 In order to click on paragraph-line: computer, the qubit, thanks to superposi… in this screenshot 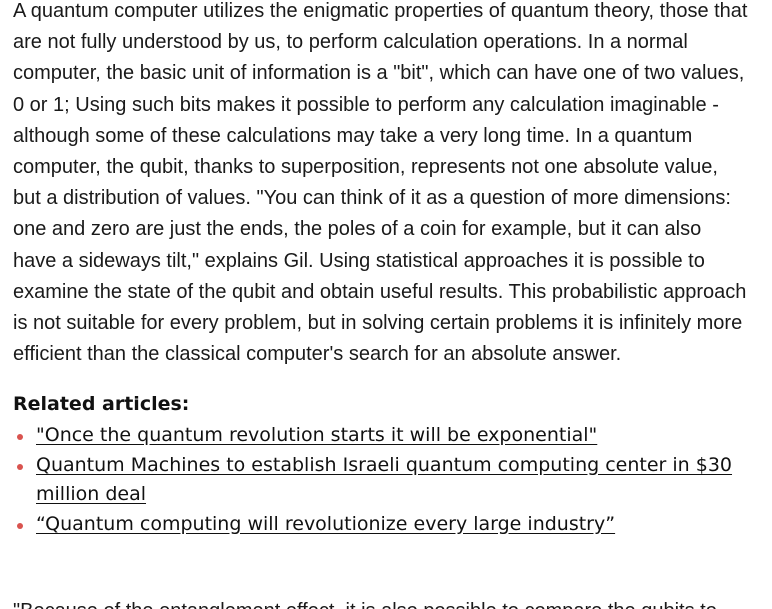, I will do `click(365, 167)`.